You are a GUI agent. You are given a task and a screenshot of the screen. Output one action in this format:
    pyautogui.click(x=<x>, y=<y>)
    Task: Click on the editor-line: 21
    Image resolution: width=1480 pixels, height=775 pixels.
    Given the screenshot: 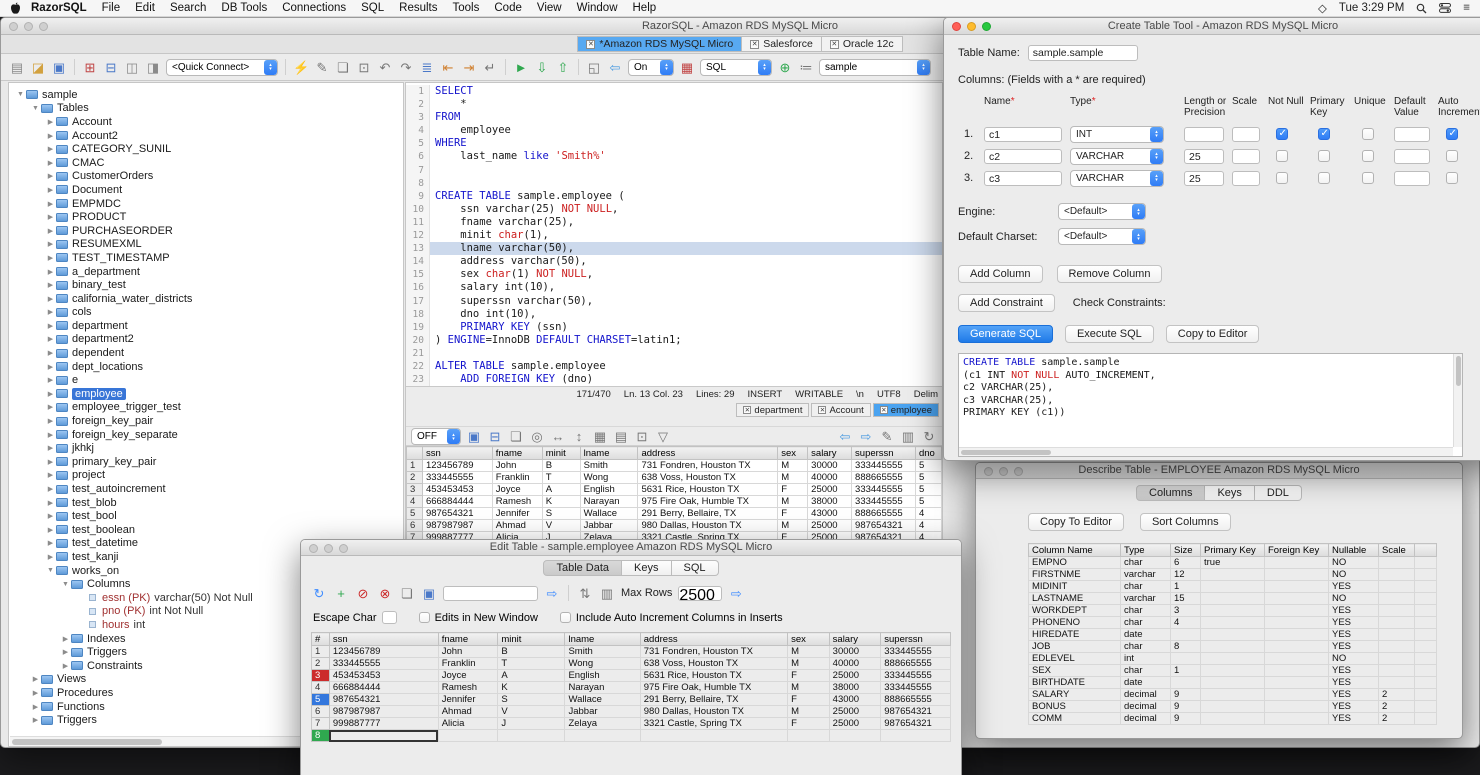 What is the action you would take?
    pyautogui.click(x=674, y=353)
    